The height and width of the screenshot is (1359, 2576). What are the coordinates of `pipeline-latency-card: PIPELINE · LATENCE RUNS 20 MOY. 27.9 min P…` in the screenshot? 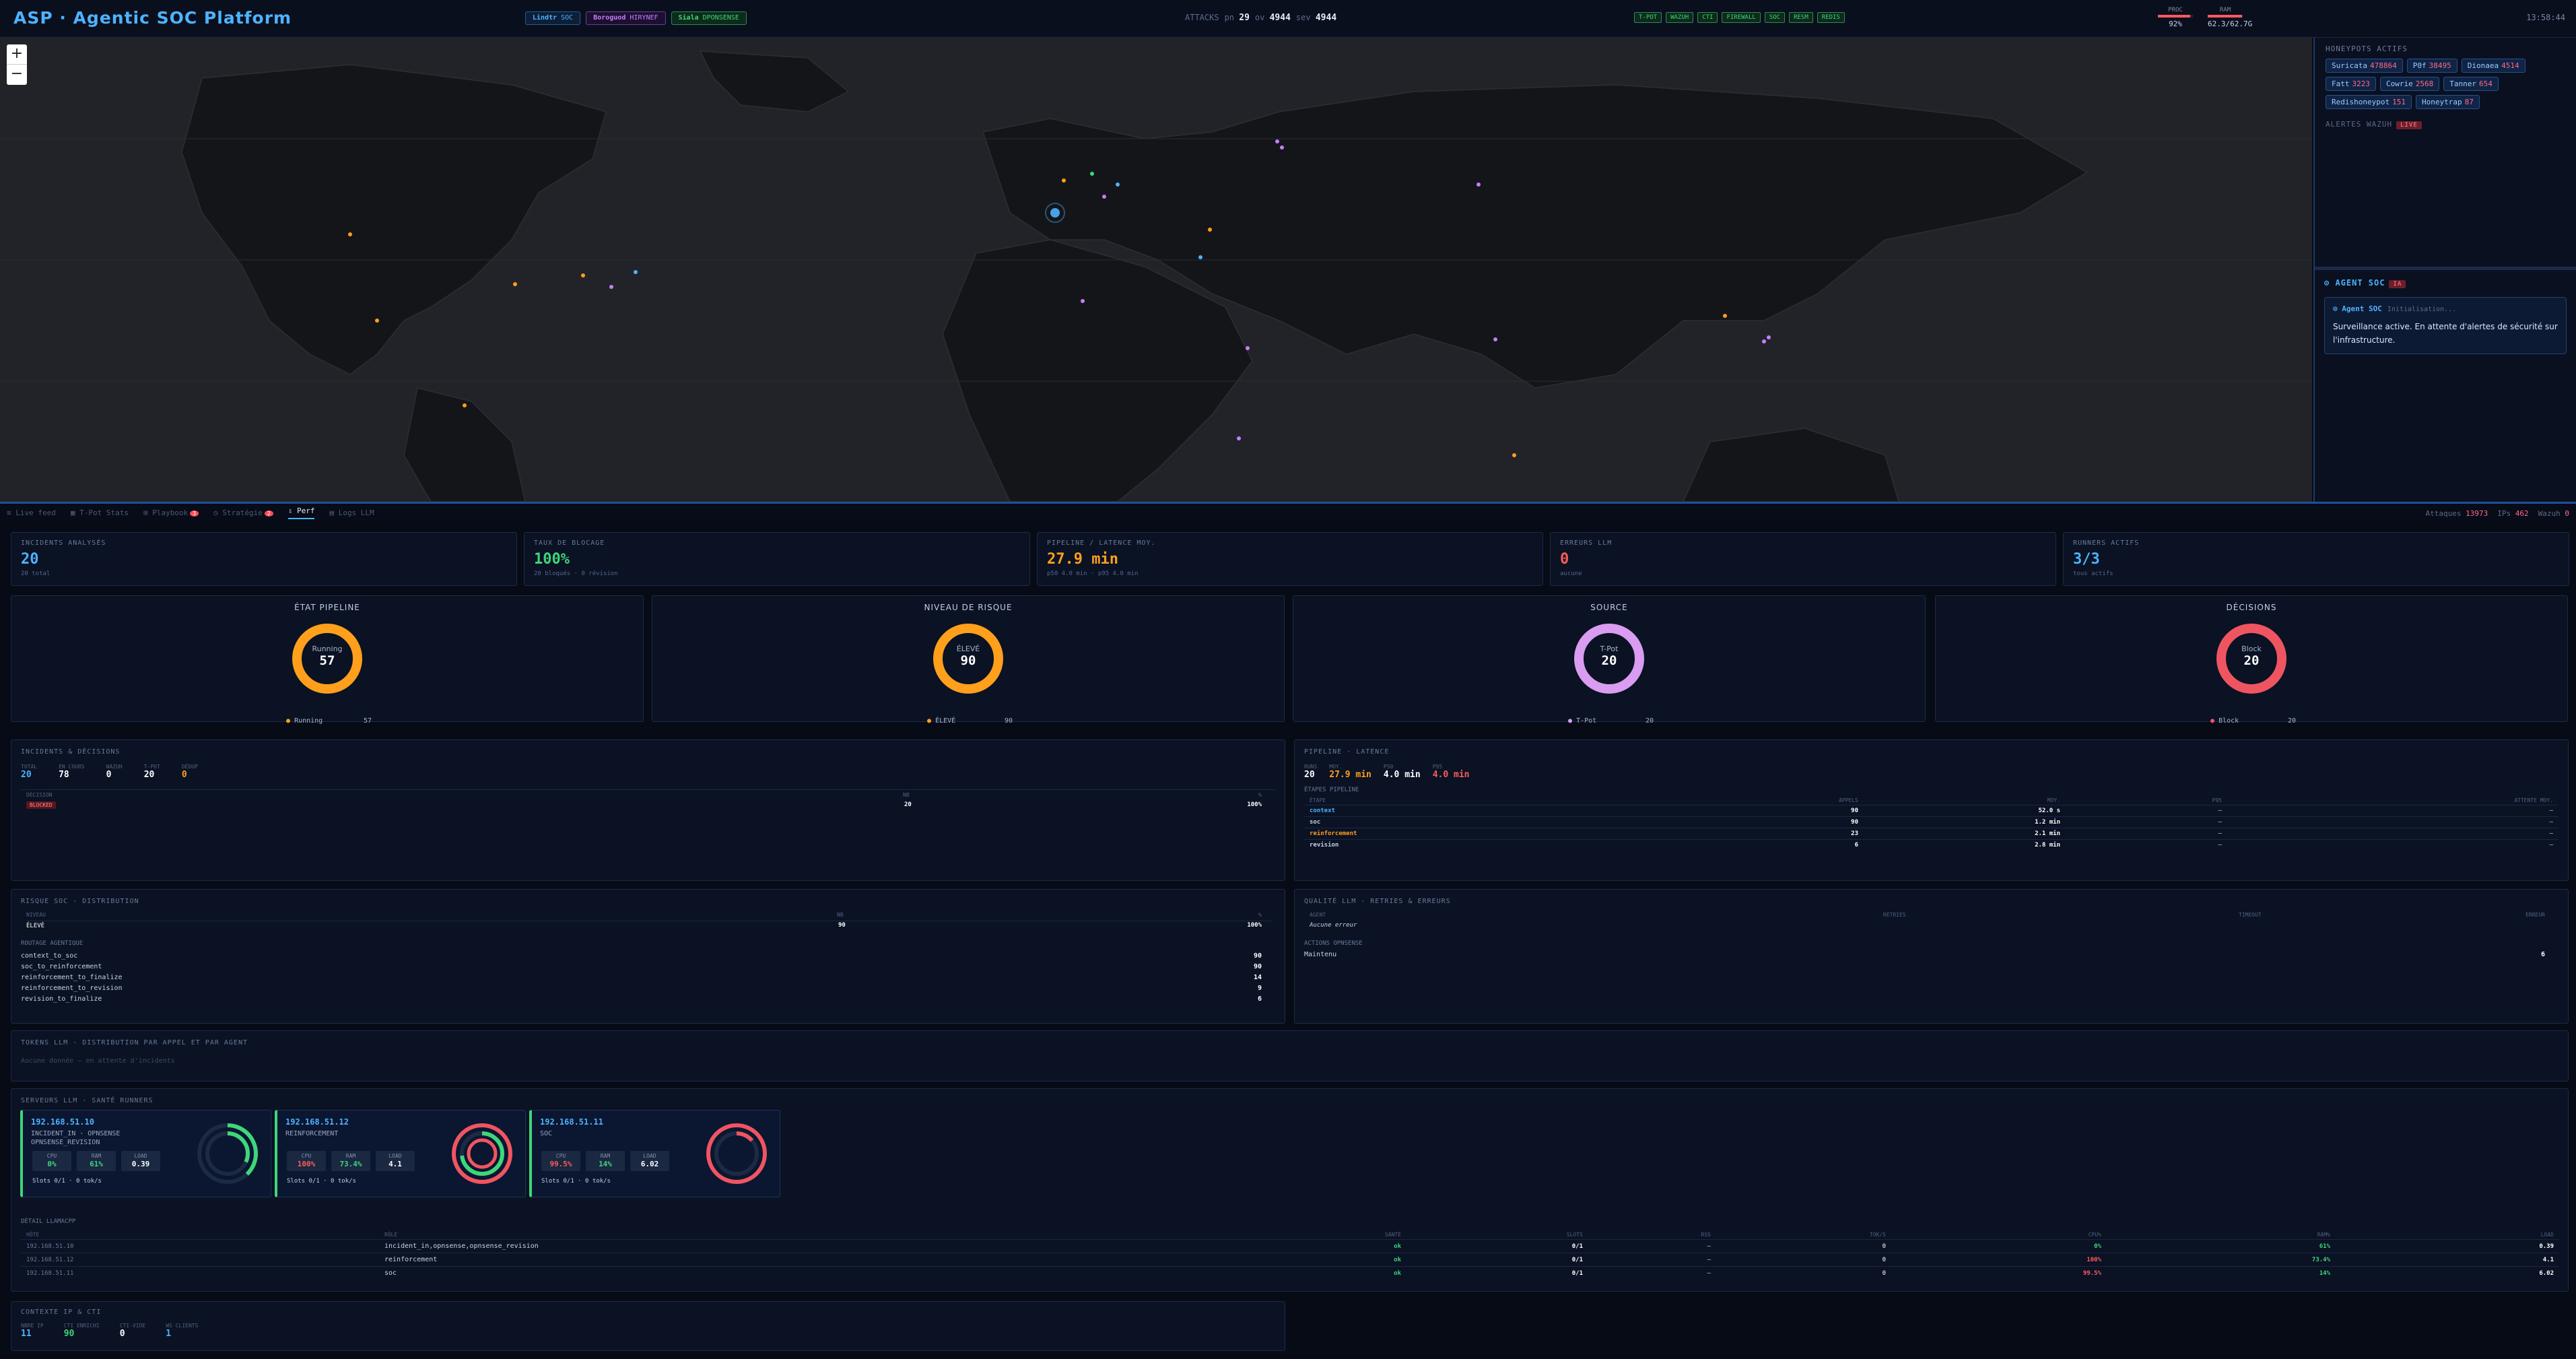 It's located at (1931, 810).